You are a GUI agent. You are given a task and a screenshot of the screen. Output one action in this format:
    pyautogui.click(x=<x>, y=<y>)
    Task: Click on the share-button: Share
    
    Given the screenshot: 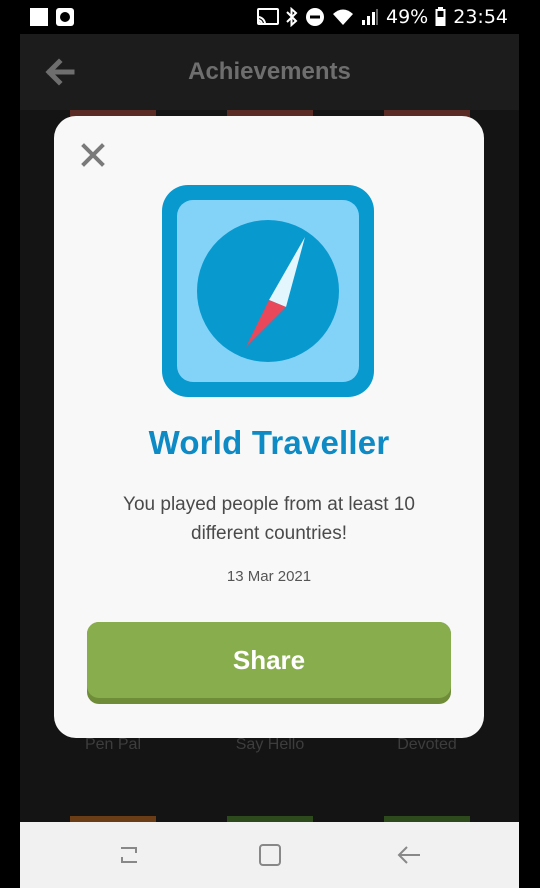 What is the action you would take?
    pyautogui.click(x=269, y=663)
    